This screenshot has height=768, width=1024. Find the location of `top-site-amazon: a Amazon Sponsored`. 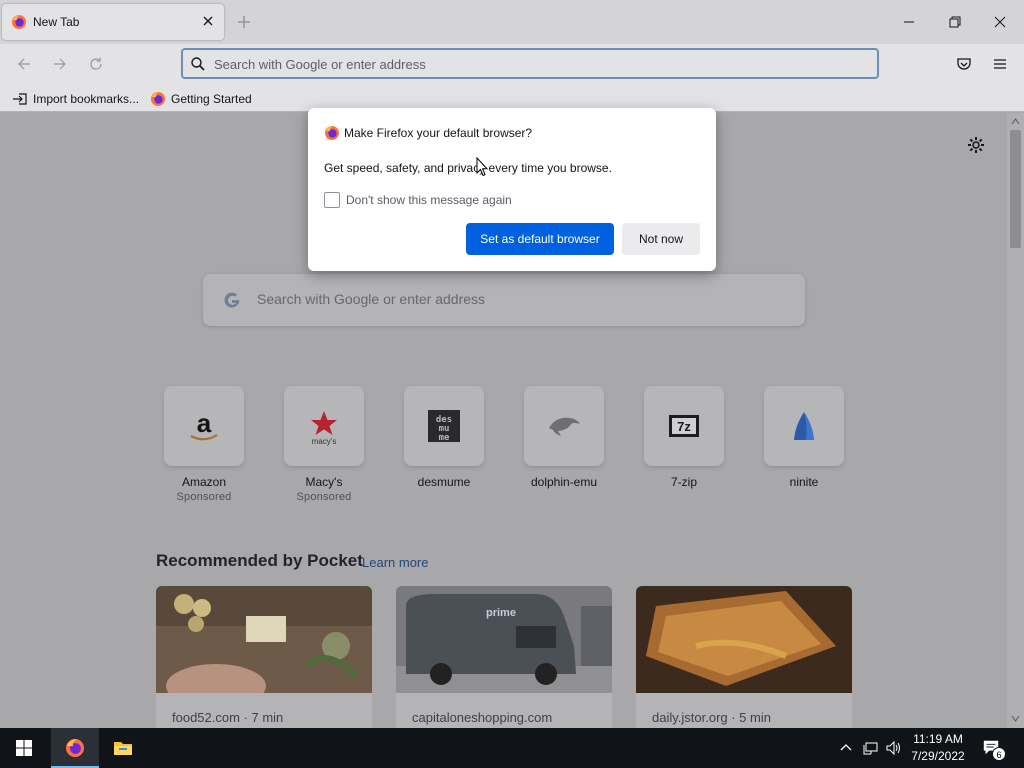

top-site-amazon: a Amazon Sponsored is located at coordinates (204, 444).